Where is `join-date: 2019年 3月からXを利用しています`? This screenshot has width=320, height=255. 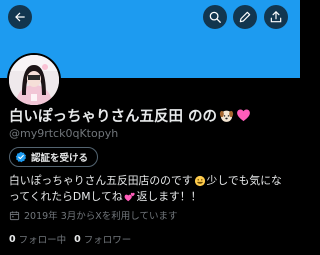
join-date: 2019年 3月からXを利用しています is located at coordinates (93, 215).